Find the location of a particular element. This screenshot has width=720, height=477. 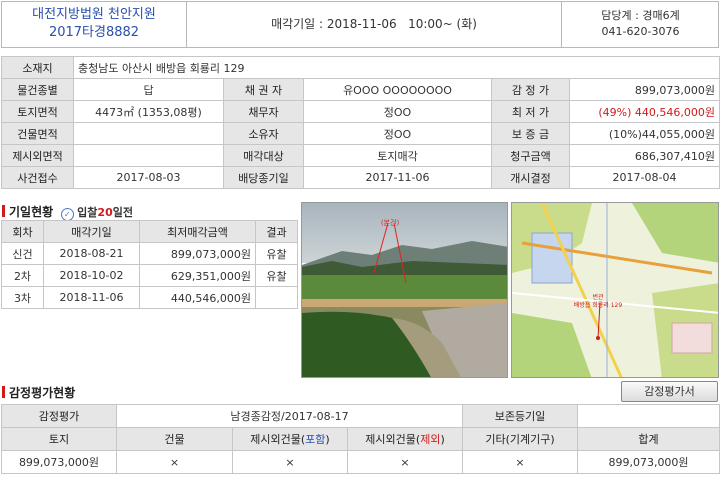

history-title-row: 기일현황 ✓ 입찰20일전 is located at coordinates (67, 212).